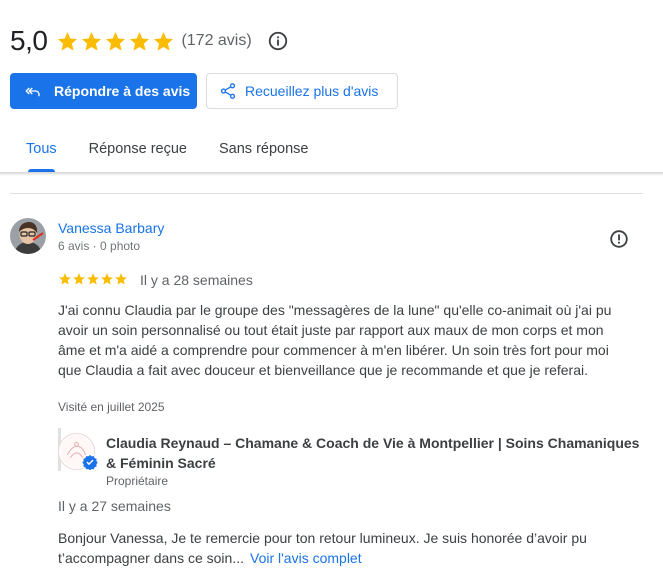  Describe the element at coordinates (278, 41) in the screenshot. I see `info-icon` at that location.